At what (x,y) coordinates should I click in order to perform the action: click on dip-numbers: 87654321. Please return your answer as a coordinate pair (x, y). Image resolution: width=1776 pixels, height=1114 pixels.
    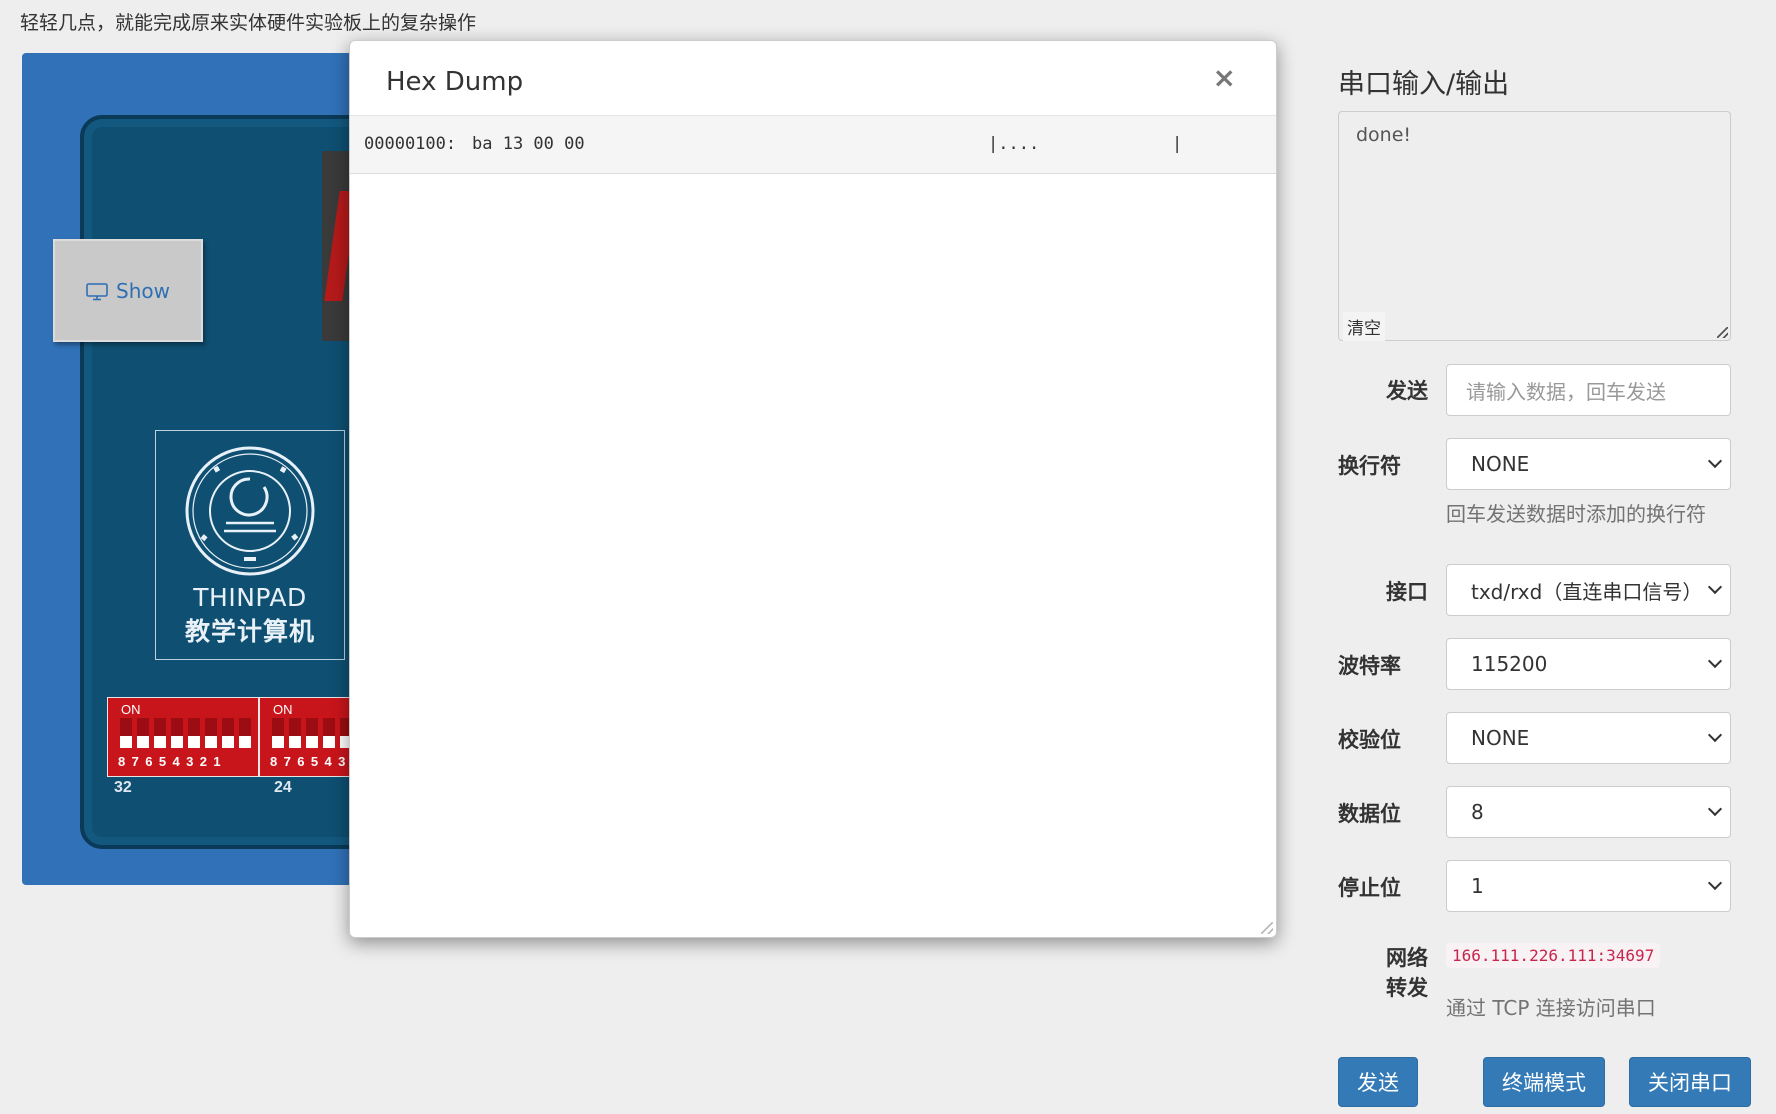
    Looking at the image, I should click on (173, 761).